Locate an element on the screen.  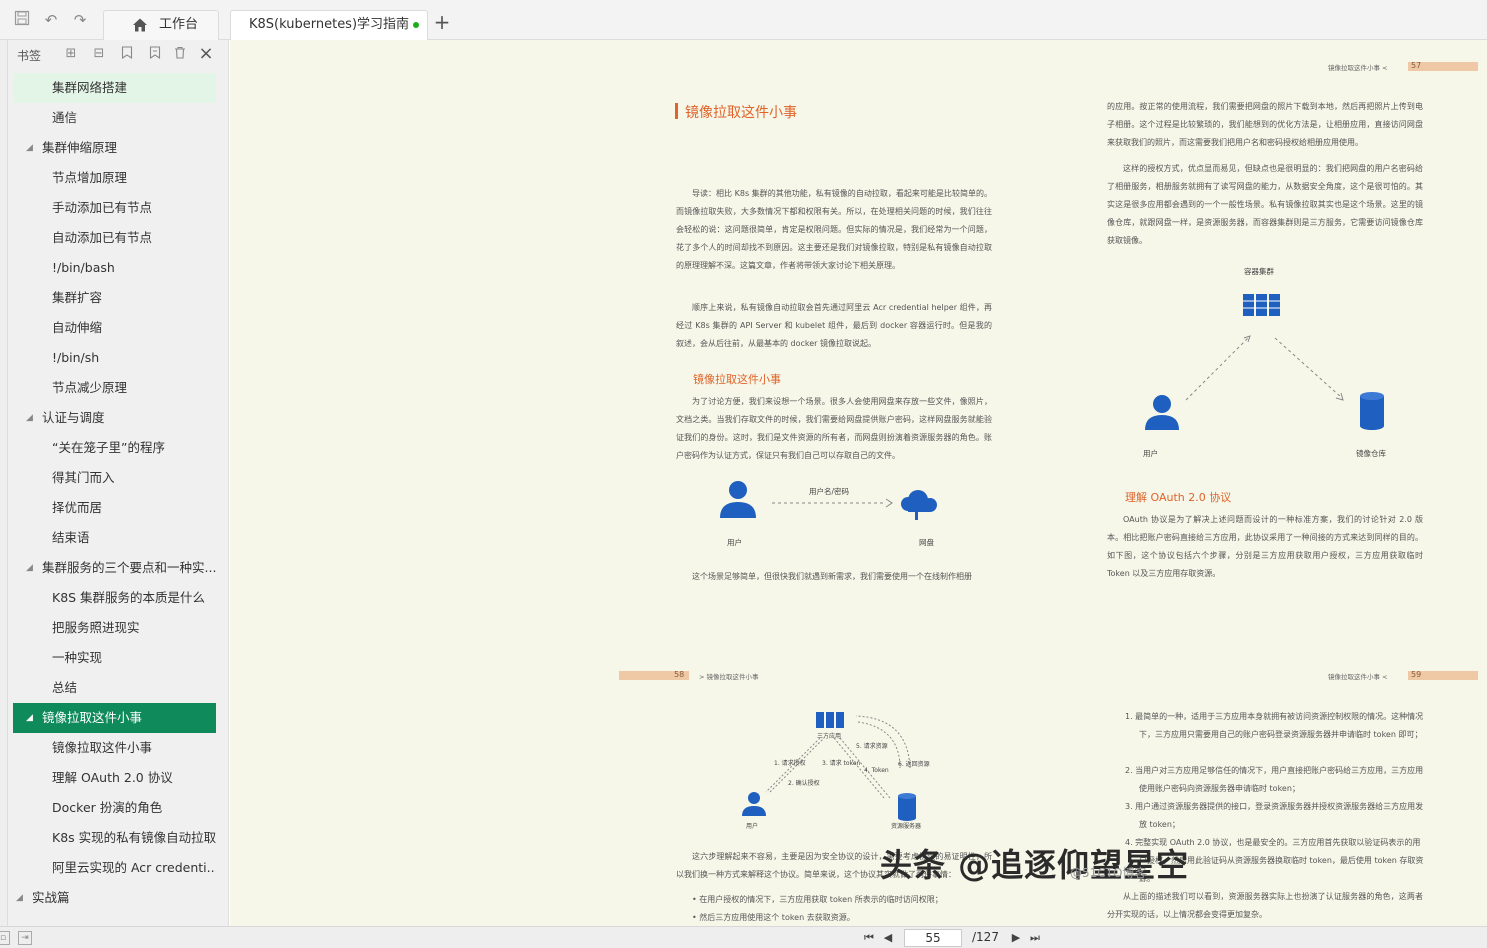
sidebar-toggle-icon: ⇥ is located at coordinates (25, 938).